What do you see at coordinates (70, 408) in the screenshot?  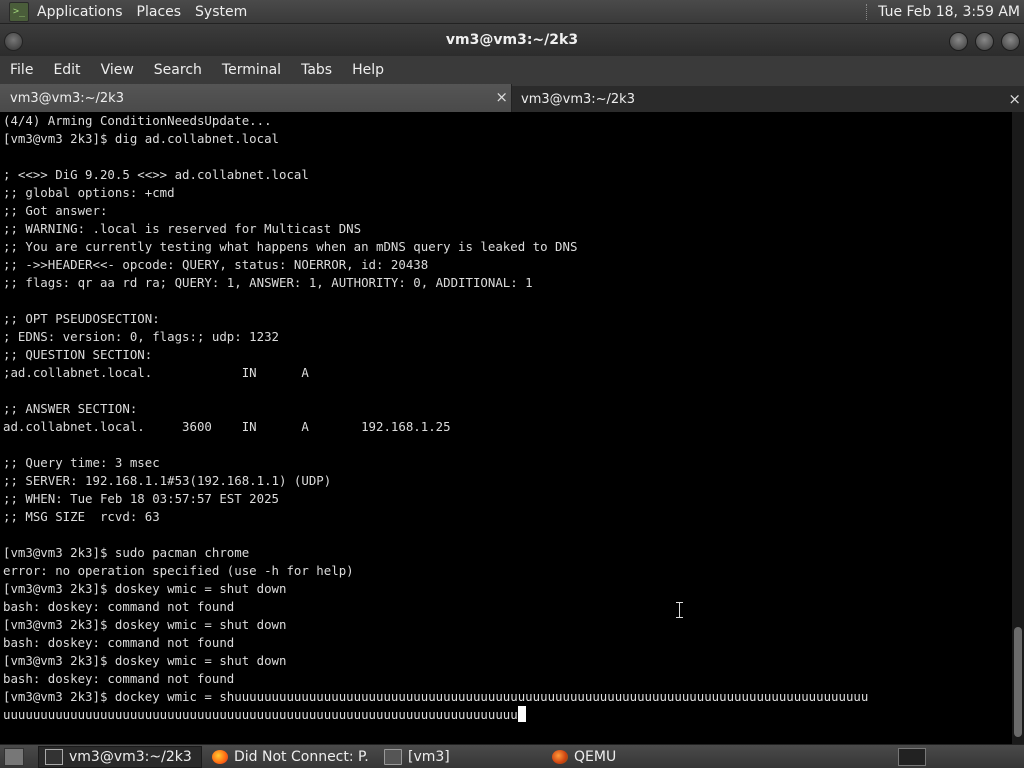 I see `terminal-line: ;; ANSWER SECTION:` at bounding box center [70, 408].